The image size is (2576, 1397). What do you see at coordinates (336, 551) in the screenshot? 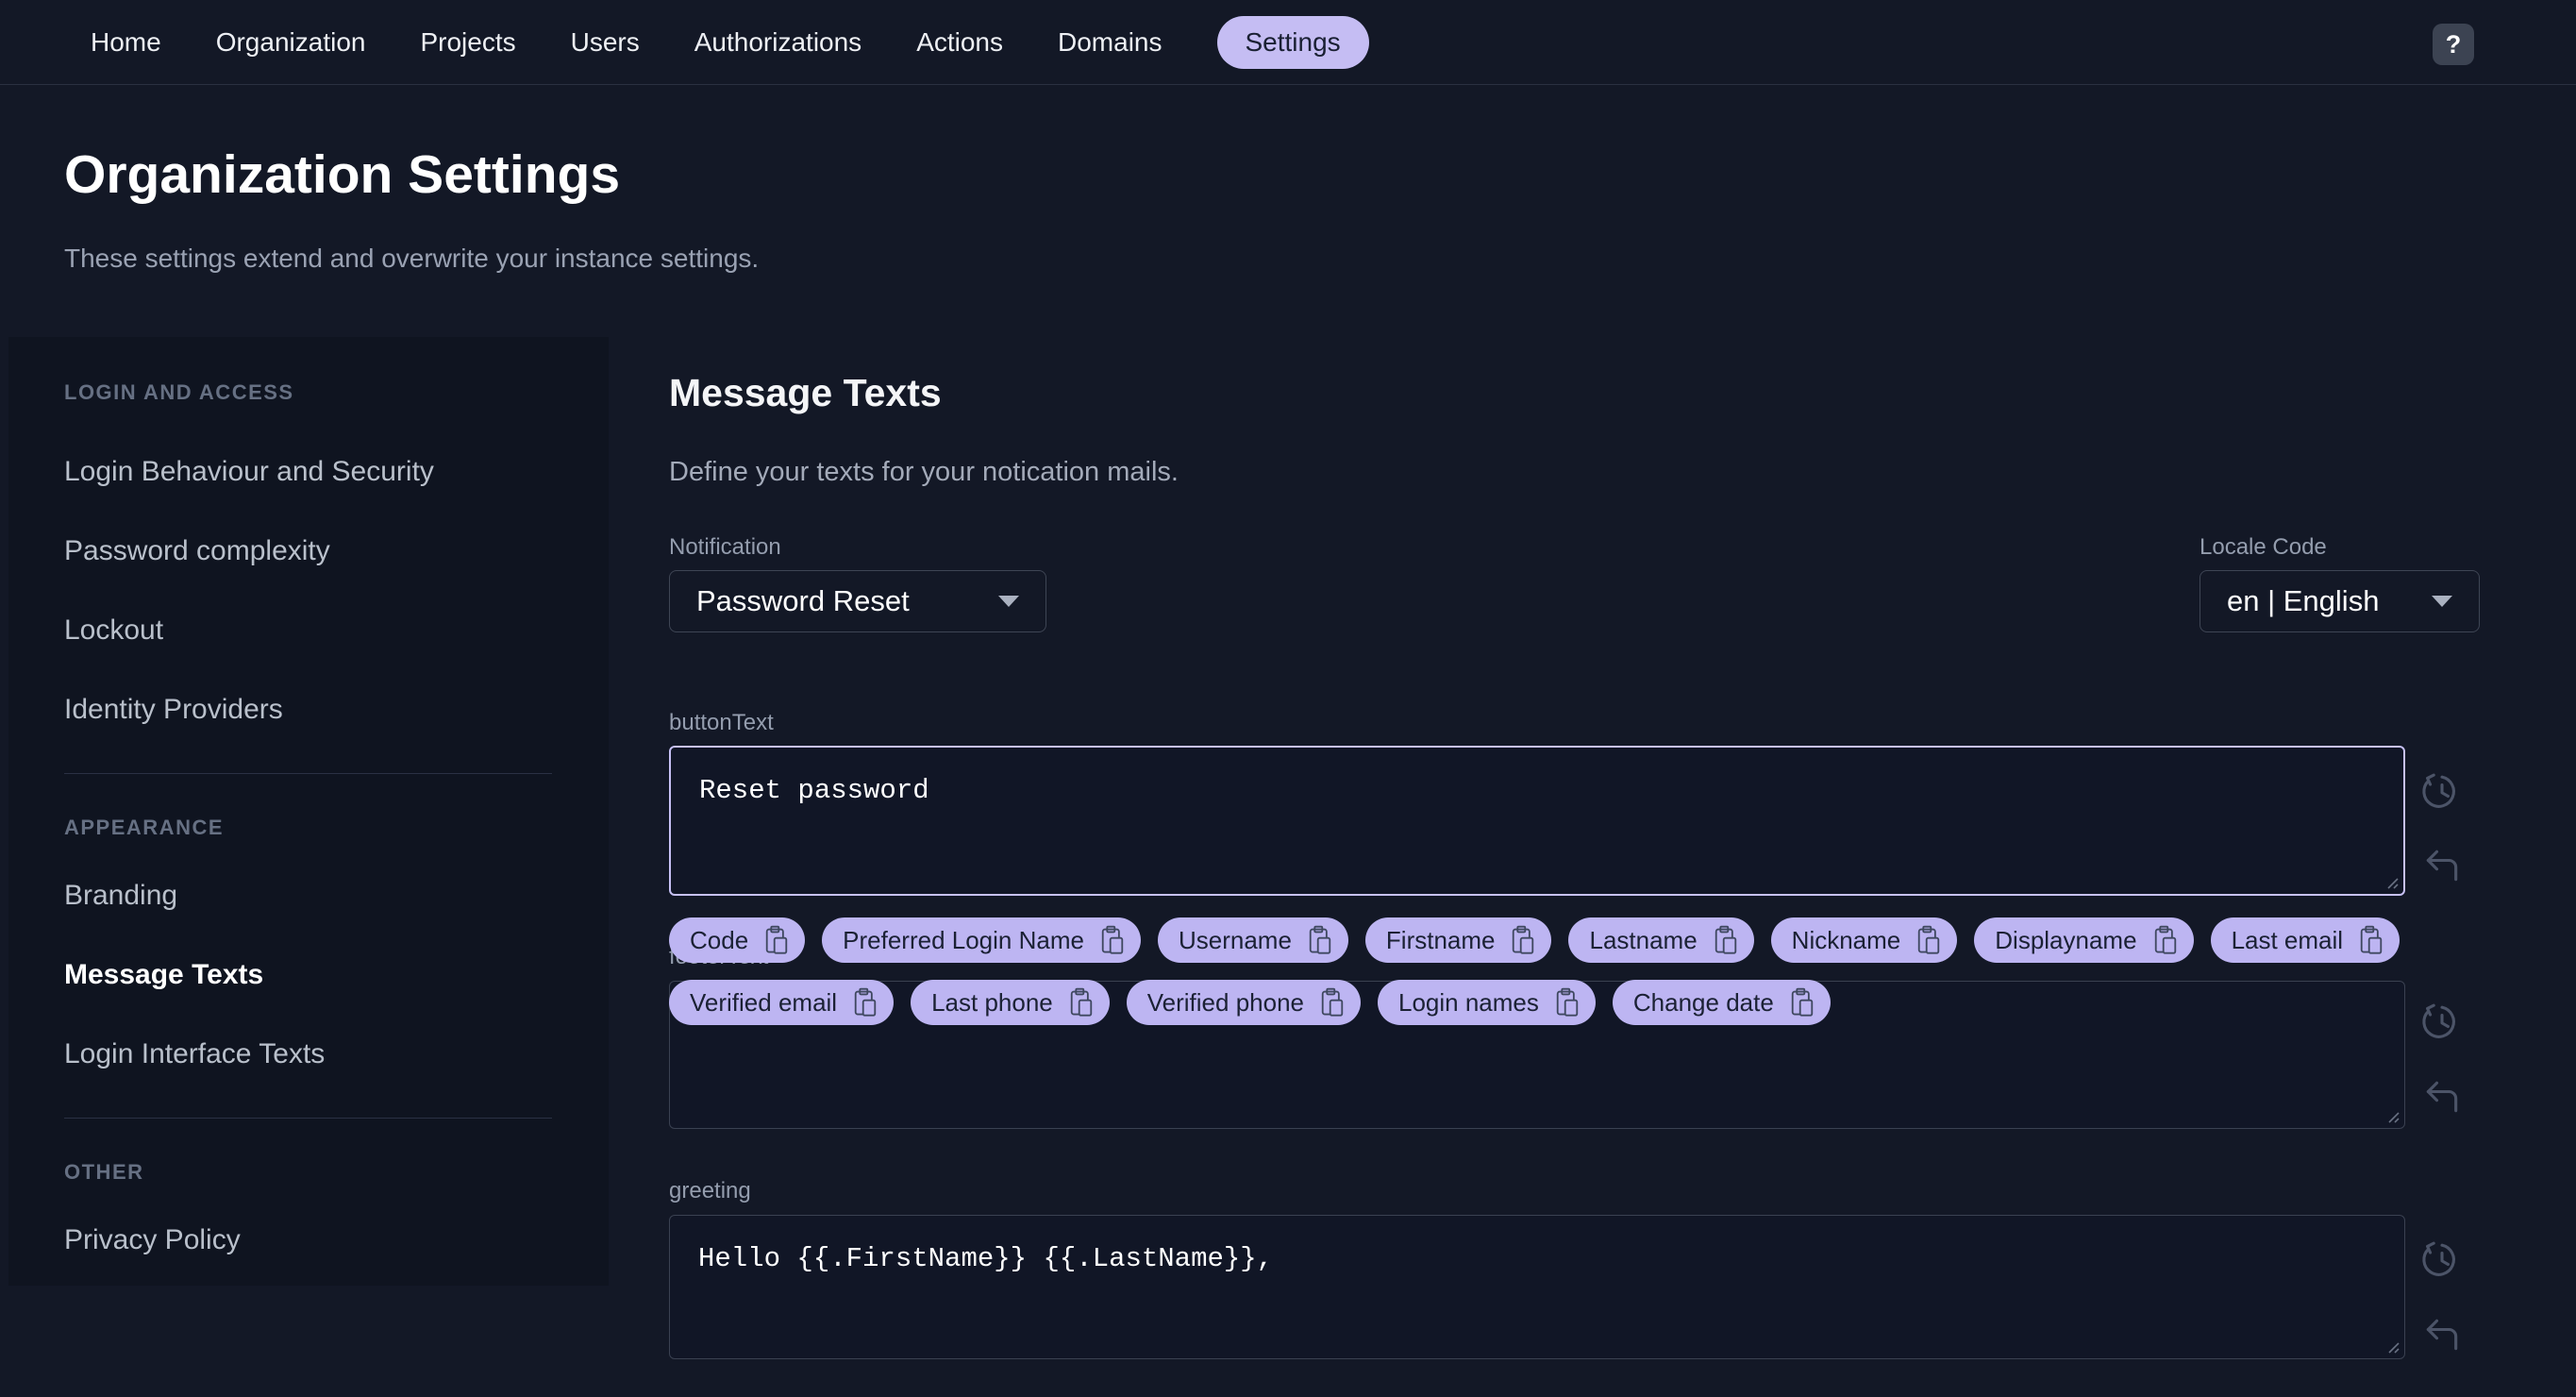
I see `sidebar-item-password-complexity: Password complexity` at bounding box center [336, 551].